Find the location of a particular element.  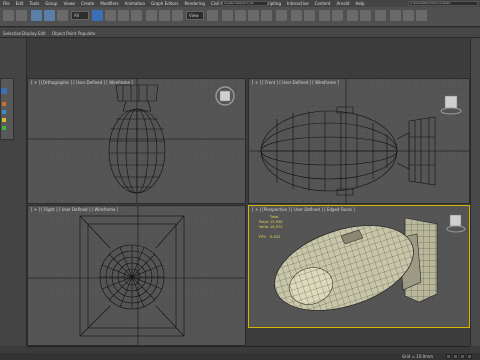

camera-filter-icon is located at coordinates (4, 128).